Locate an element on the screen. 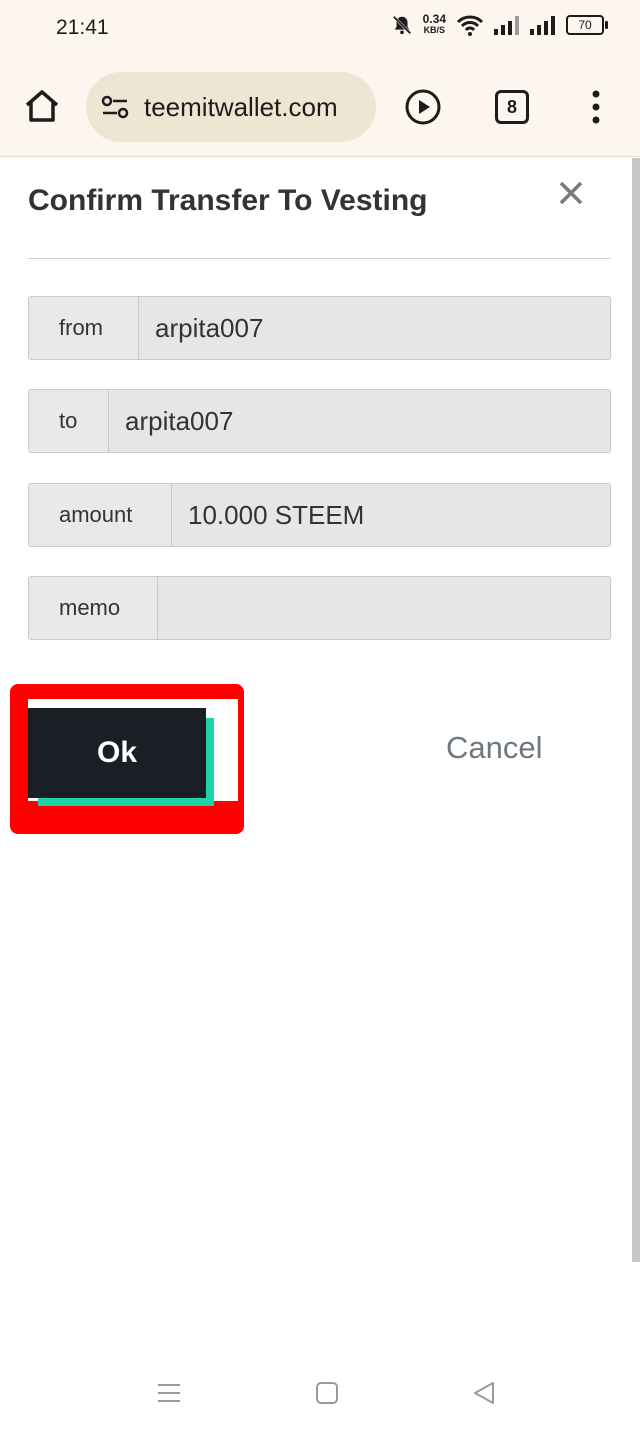 This screenshot has height=1433, width=640. amount-value: 10.000 STEEM is located at coordinates (276, 514).